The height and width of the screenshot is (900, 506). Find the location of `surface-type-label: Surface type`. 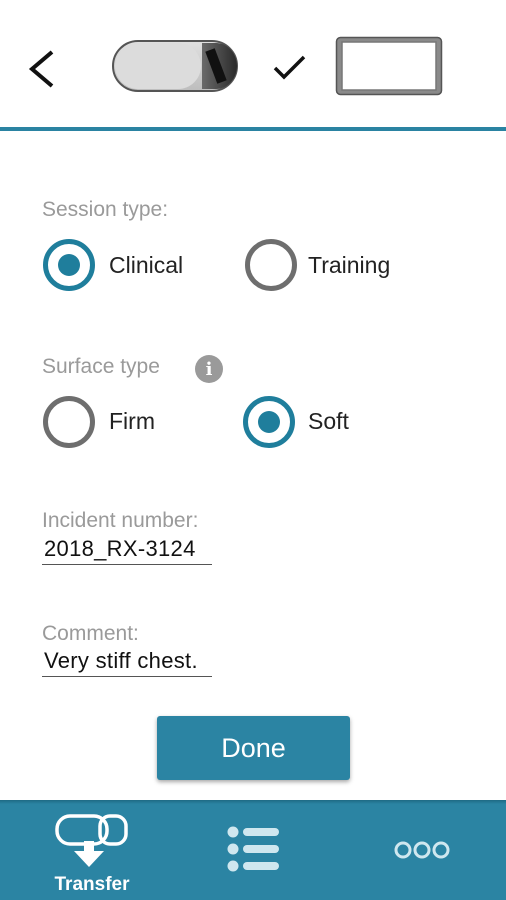

surface-type-label: Surface type is located at coordinates (101, 366).